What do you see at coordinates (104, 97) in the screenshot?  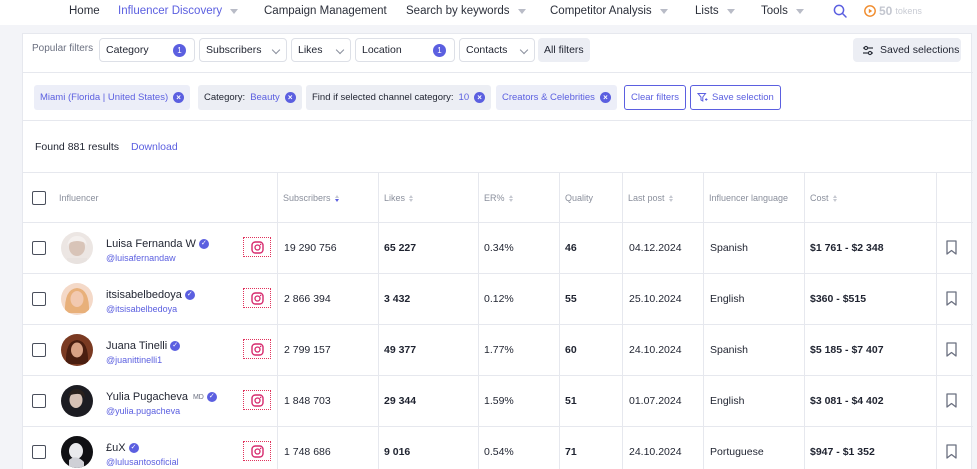 I see `chip-location-label: Miami (Florida | United States)` at bounding box center [104, 97].